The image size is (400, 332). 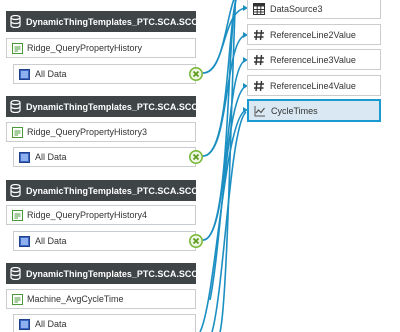 I want to click on service-name: Machine_AvgCycleTime, so click(x=75, y=299).